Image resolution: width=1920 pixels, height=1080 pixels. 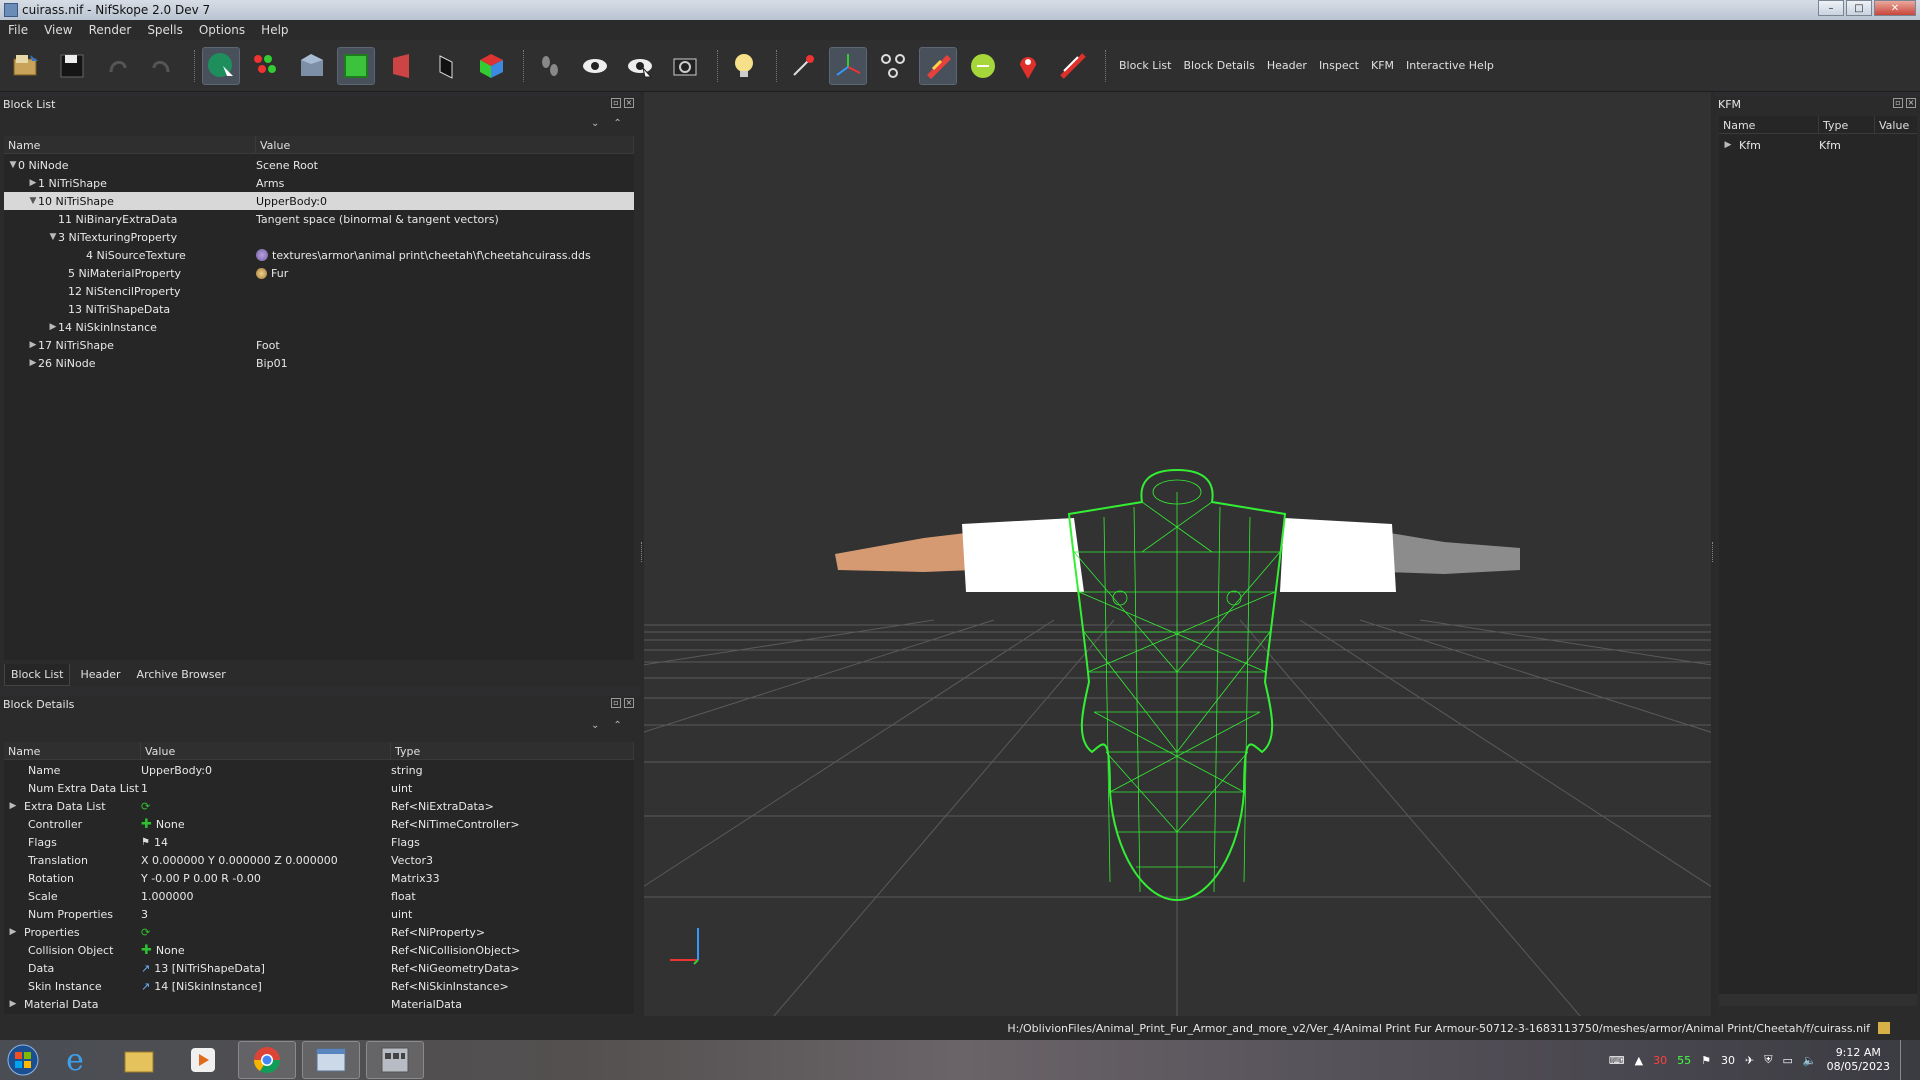 I want to click on detail-row: ▶ Material Data MaterialData, so click(x=319, y=1004).